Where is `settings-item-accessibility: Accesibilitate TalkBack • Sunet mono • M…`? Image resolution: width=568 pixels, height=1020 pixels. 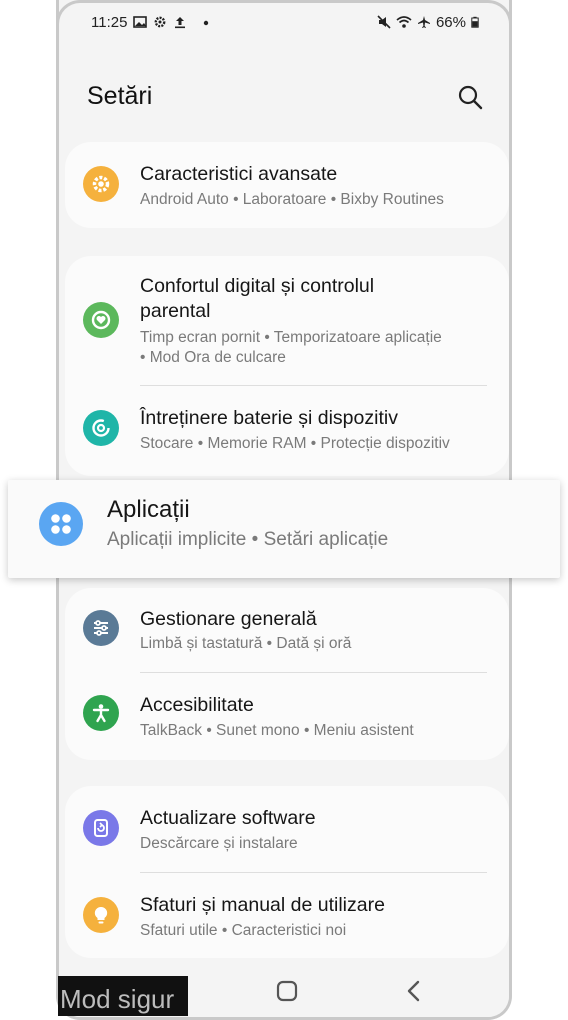 settings-item-accessibility: Accesibilitate TalkBack • Sunet mono • M… is located at coordinates (287, 716).